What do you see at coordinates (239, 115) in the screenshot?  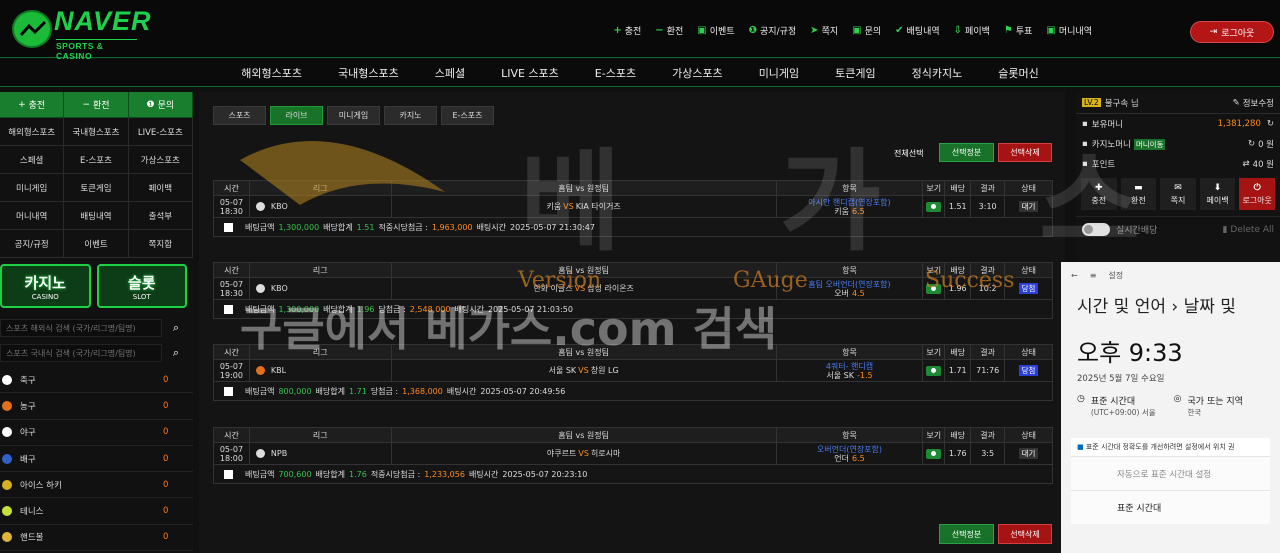 I see `tab-0: 스포츠` at bounding box center [239, 115].